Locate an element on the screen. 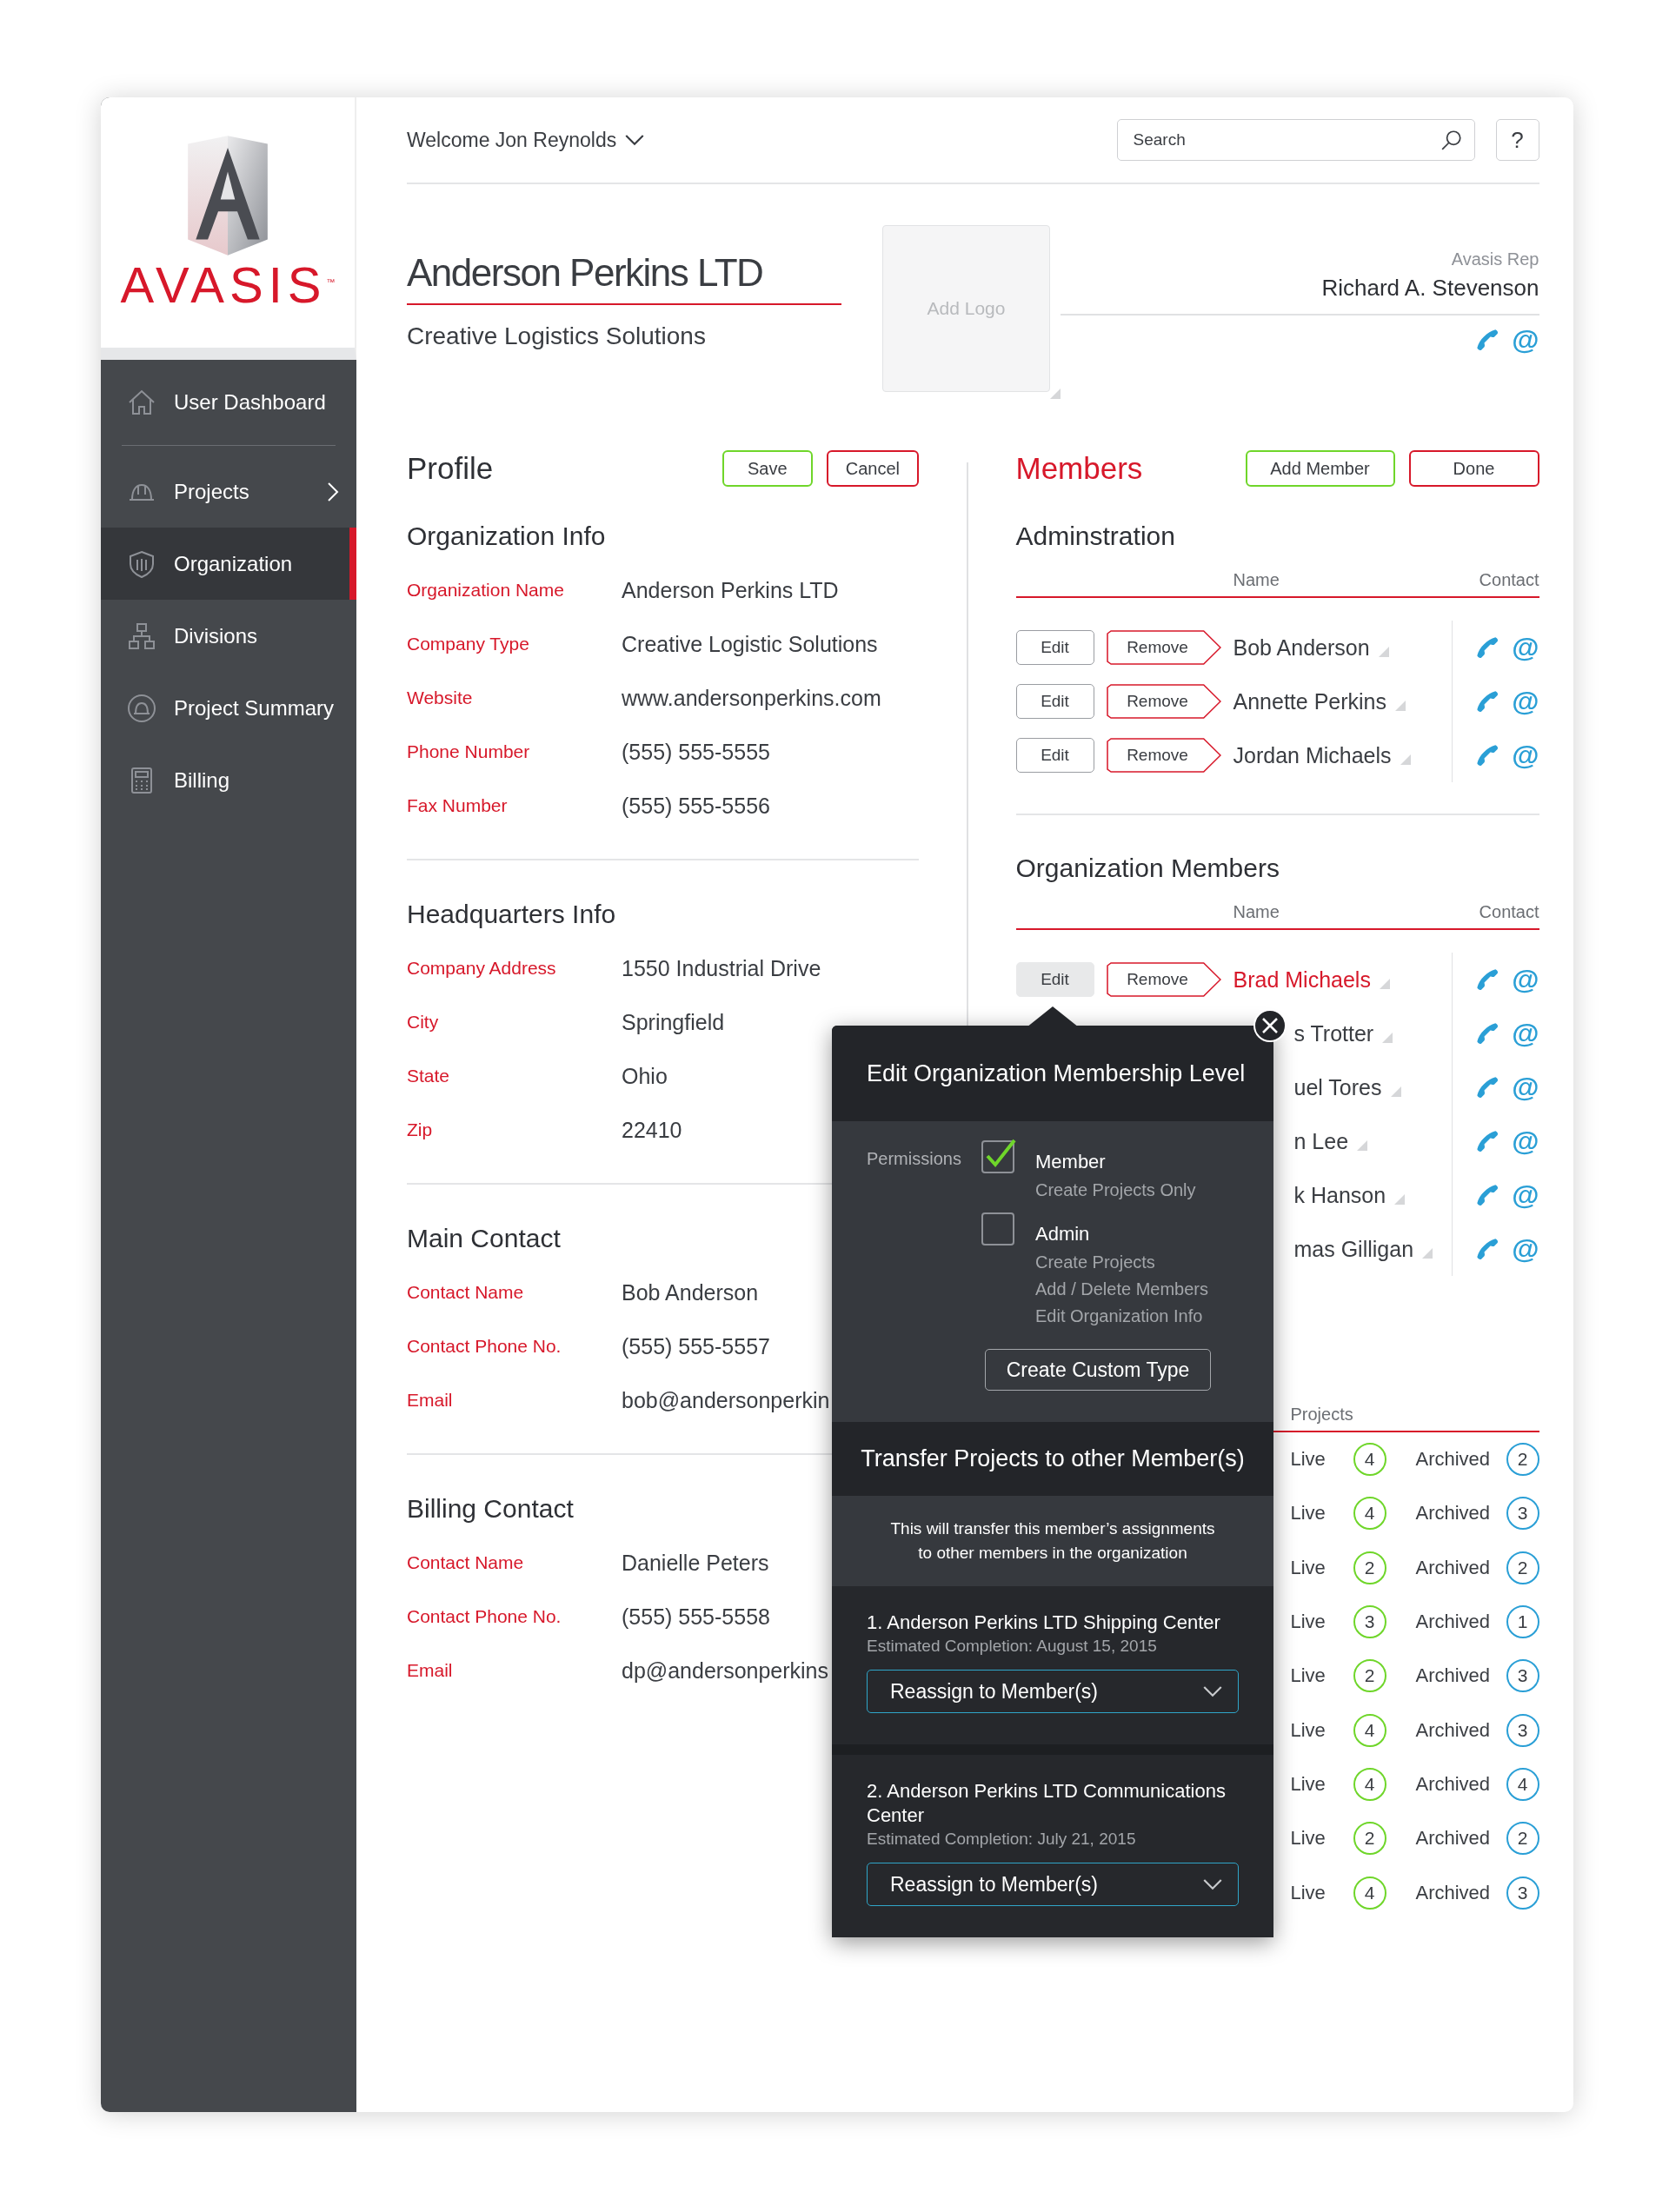 This screenshot has height=2212, width=1669. add-member-button: Add Member is located at coordinates (1320, 468).